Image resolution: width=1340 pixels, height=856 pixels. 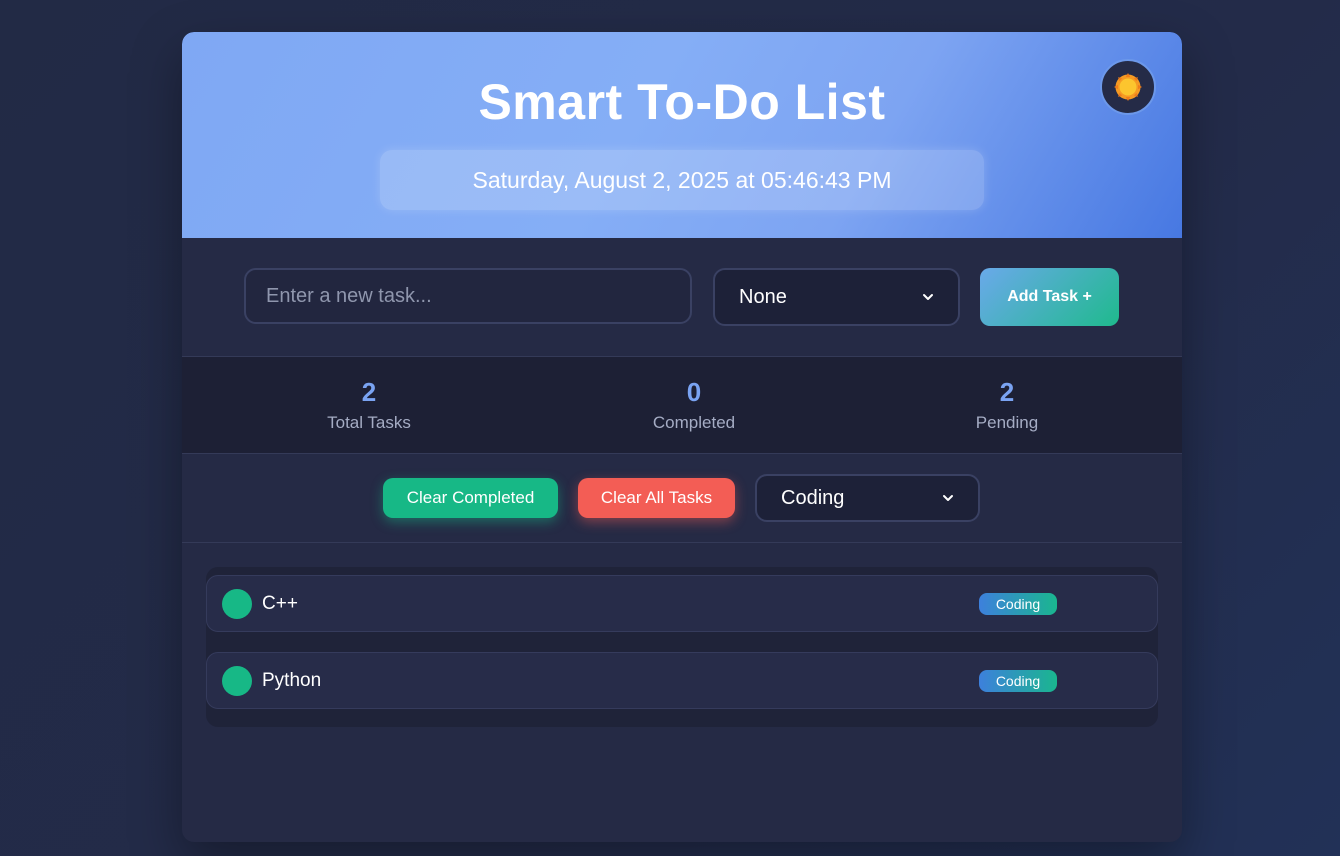 What do you see at coordinates (813, 497) in the screenshot?
I see `category-filter-value: Coding` at bounding box center [813, 497].